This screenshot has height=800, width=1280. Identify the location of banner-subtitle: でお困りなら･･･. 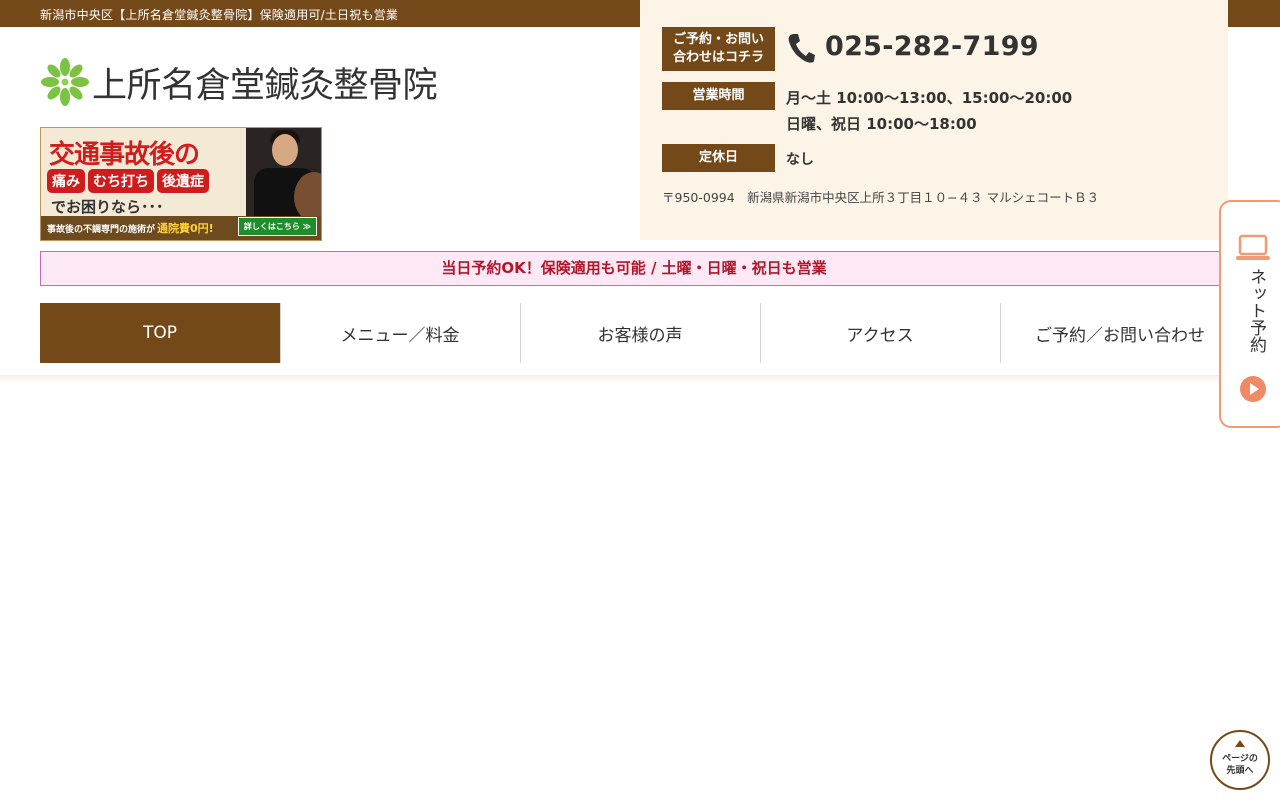
(107, 207).